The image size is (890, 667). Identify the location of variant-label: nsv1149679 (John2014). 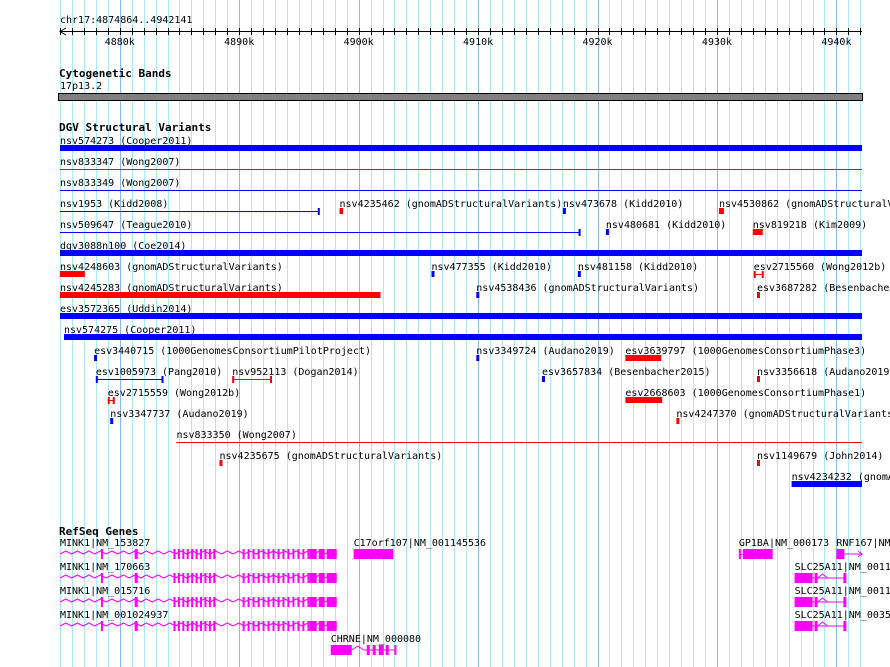
(820, 456).